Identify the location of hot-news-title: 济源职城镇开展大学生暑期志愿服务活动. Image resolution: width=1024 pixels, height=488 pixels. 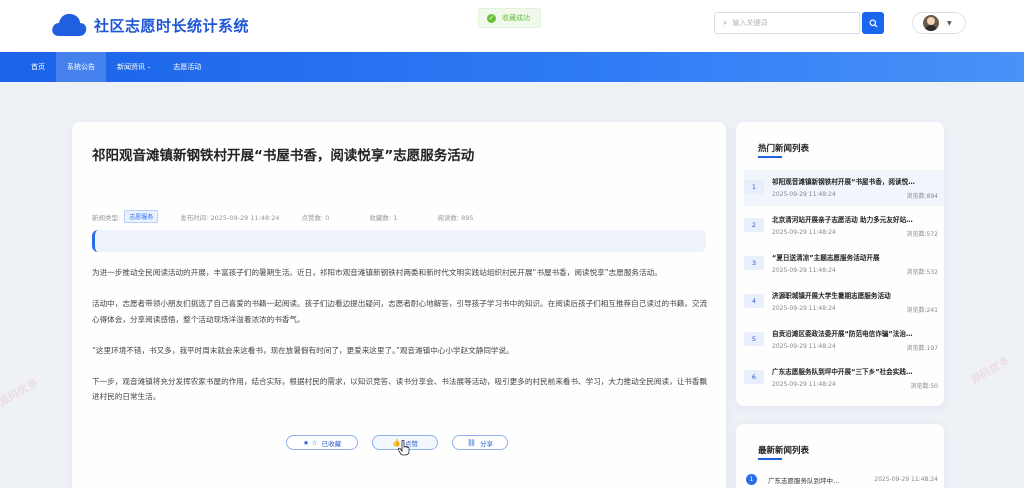
(831, 296).